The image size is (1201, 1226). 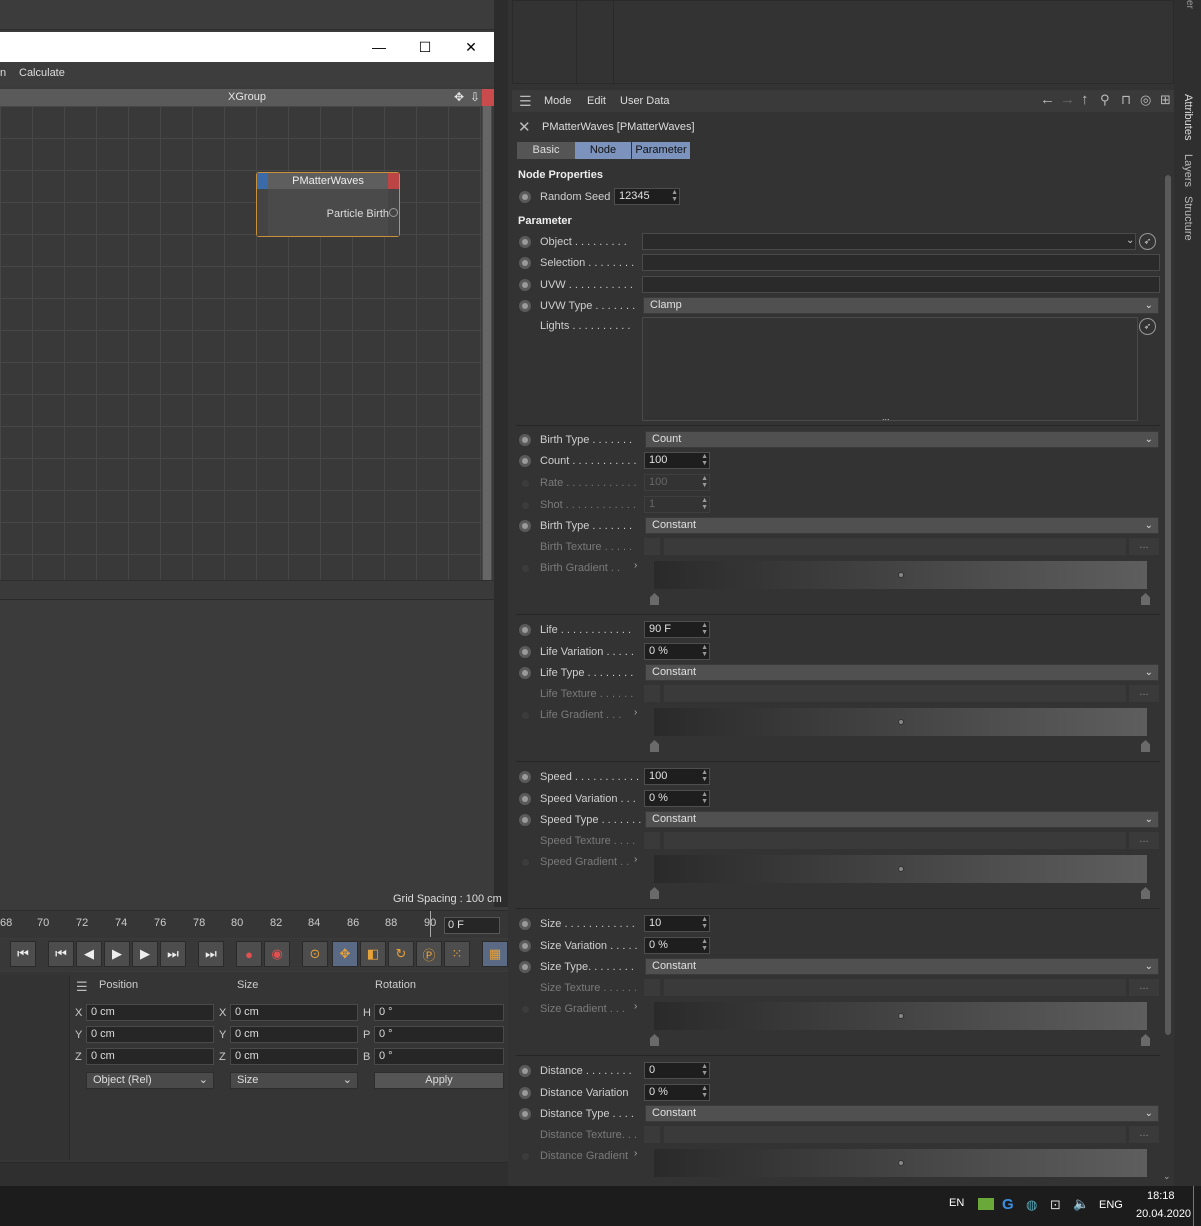 What do you see at coordinates (472, 925) in the screenshot?
I see `current-frame-field: 0 F` at bounding box center [472, 925].